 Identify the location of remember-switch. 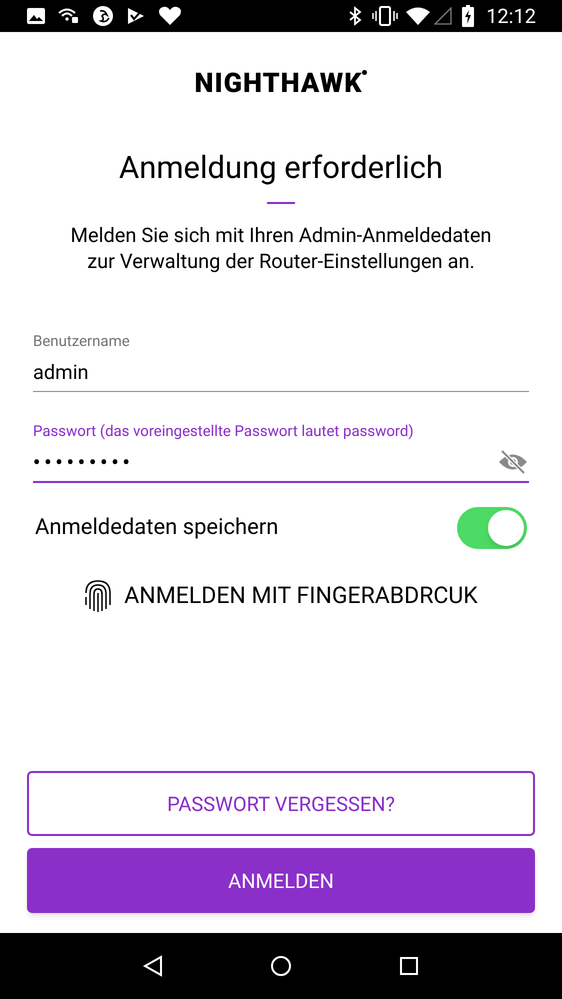
(492, 527).